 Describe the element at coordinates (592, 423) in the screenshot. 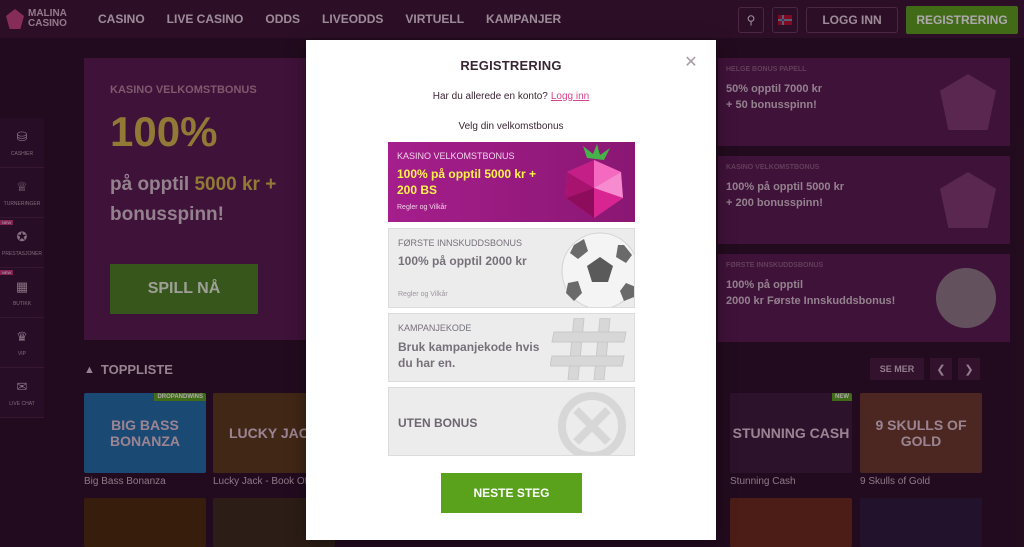

I see `no-bonus-cross-icon` at that location.